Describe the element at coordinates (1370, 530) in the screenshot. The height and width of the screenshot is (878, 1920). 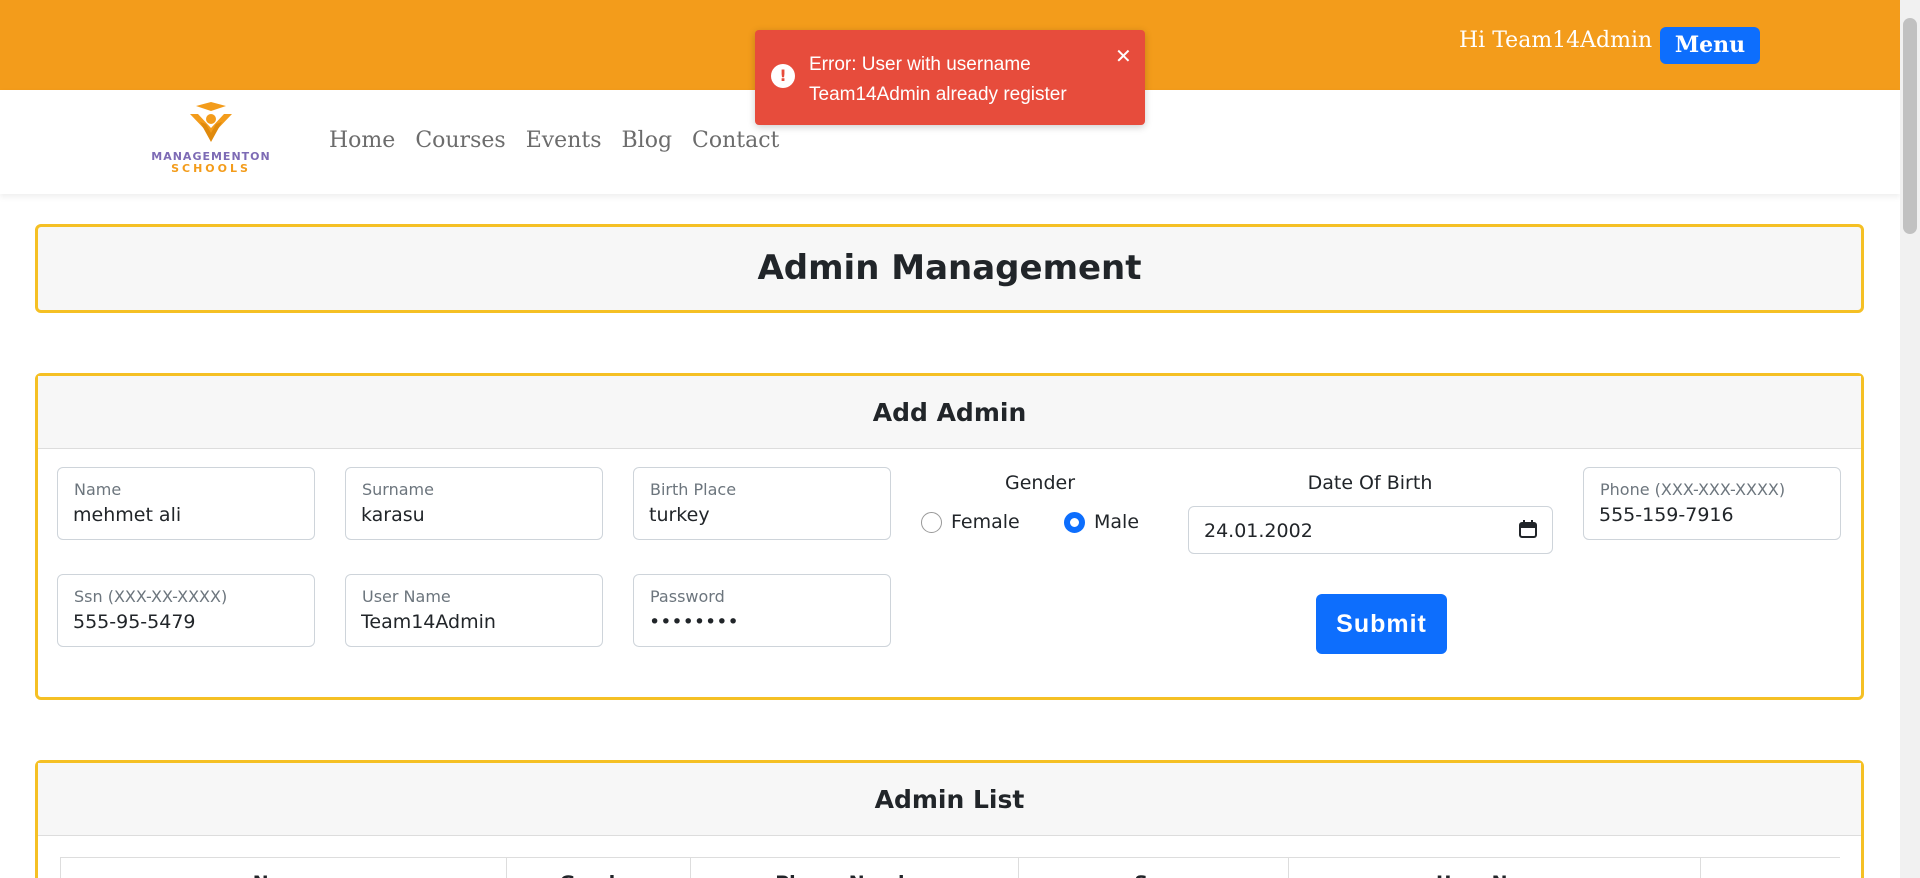
I see `dob-input: 24.01.2002` at that location.